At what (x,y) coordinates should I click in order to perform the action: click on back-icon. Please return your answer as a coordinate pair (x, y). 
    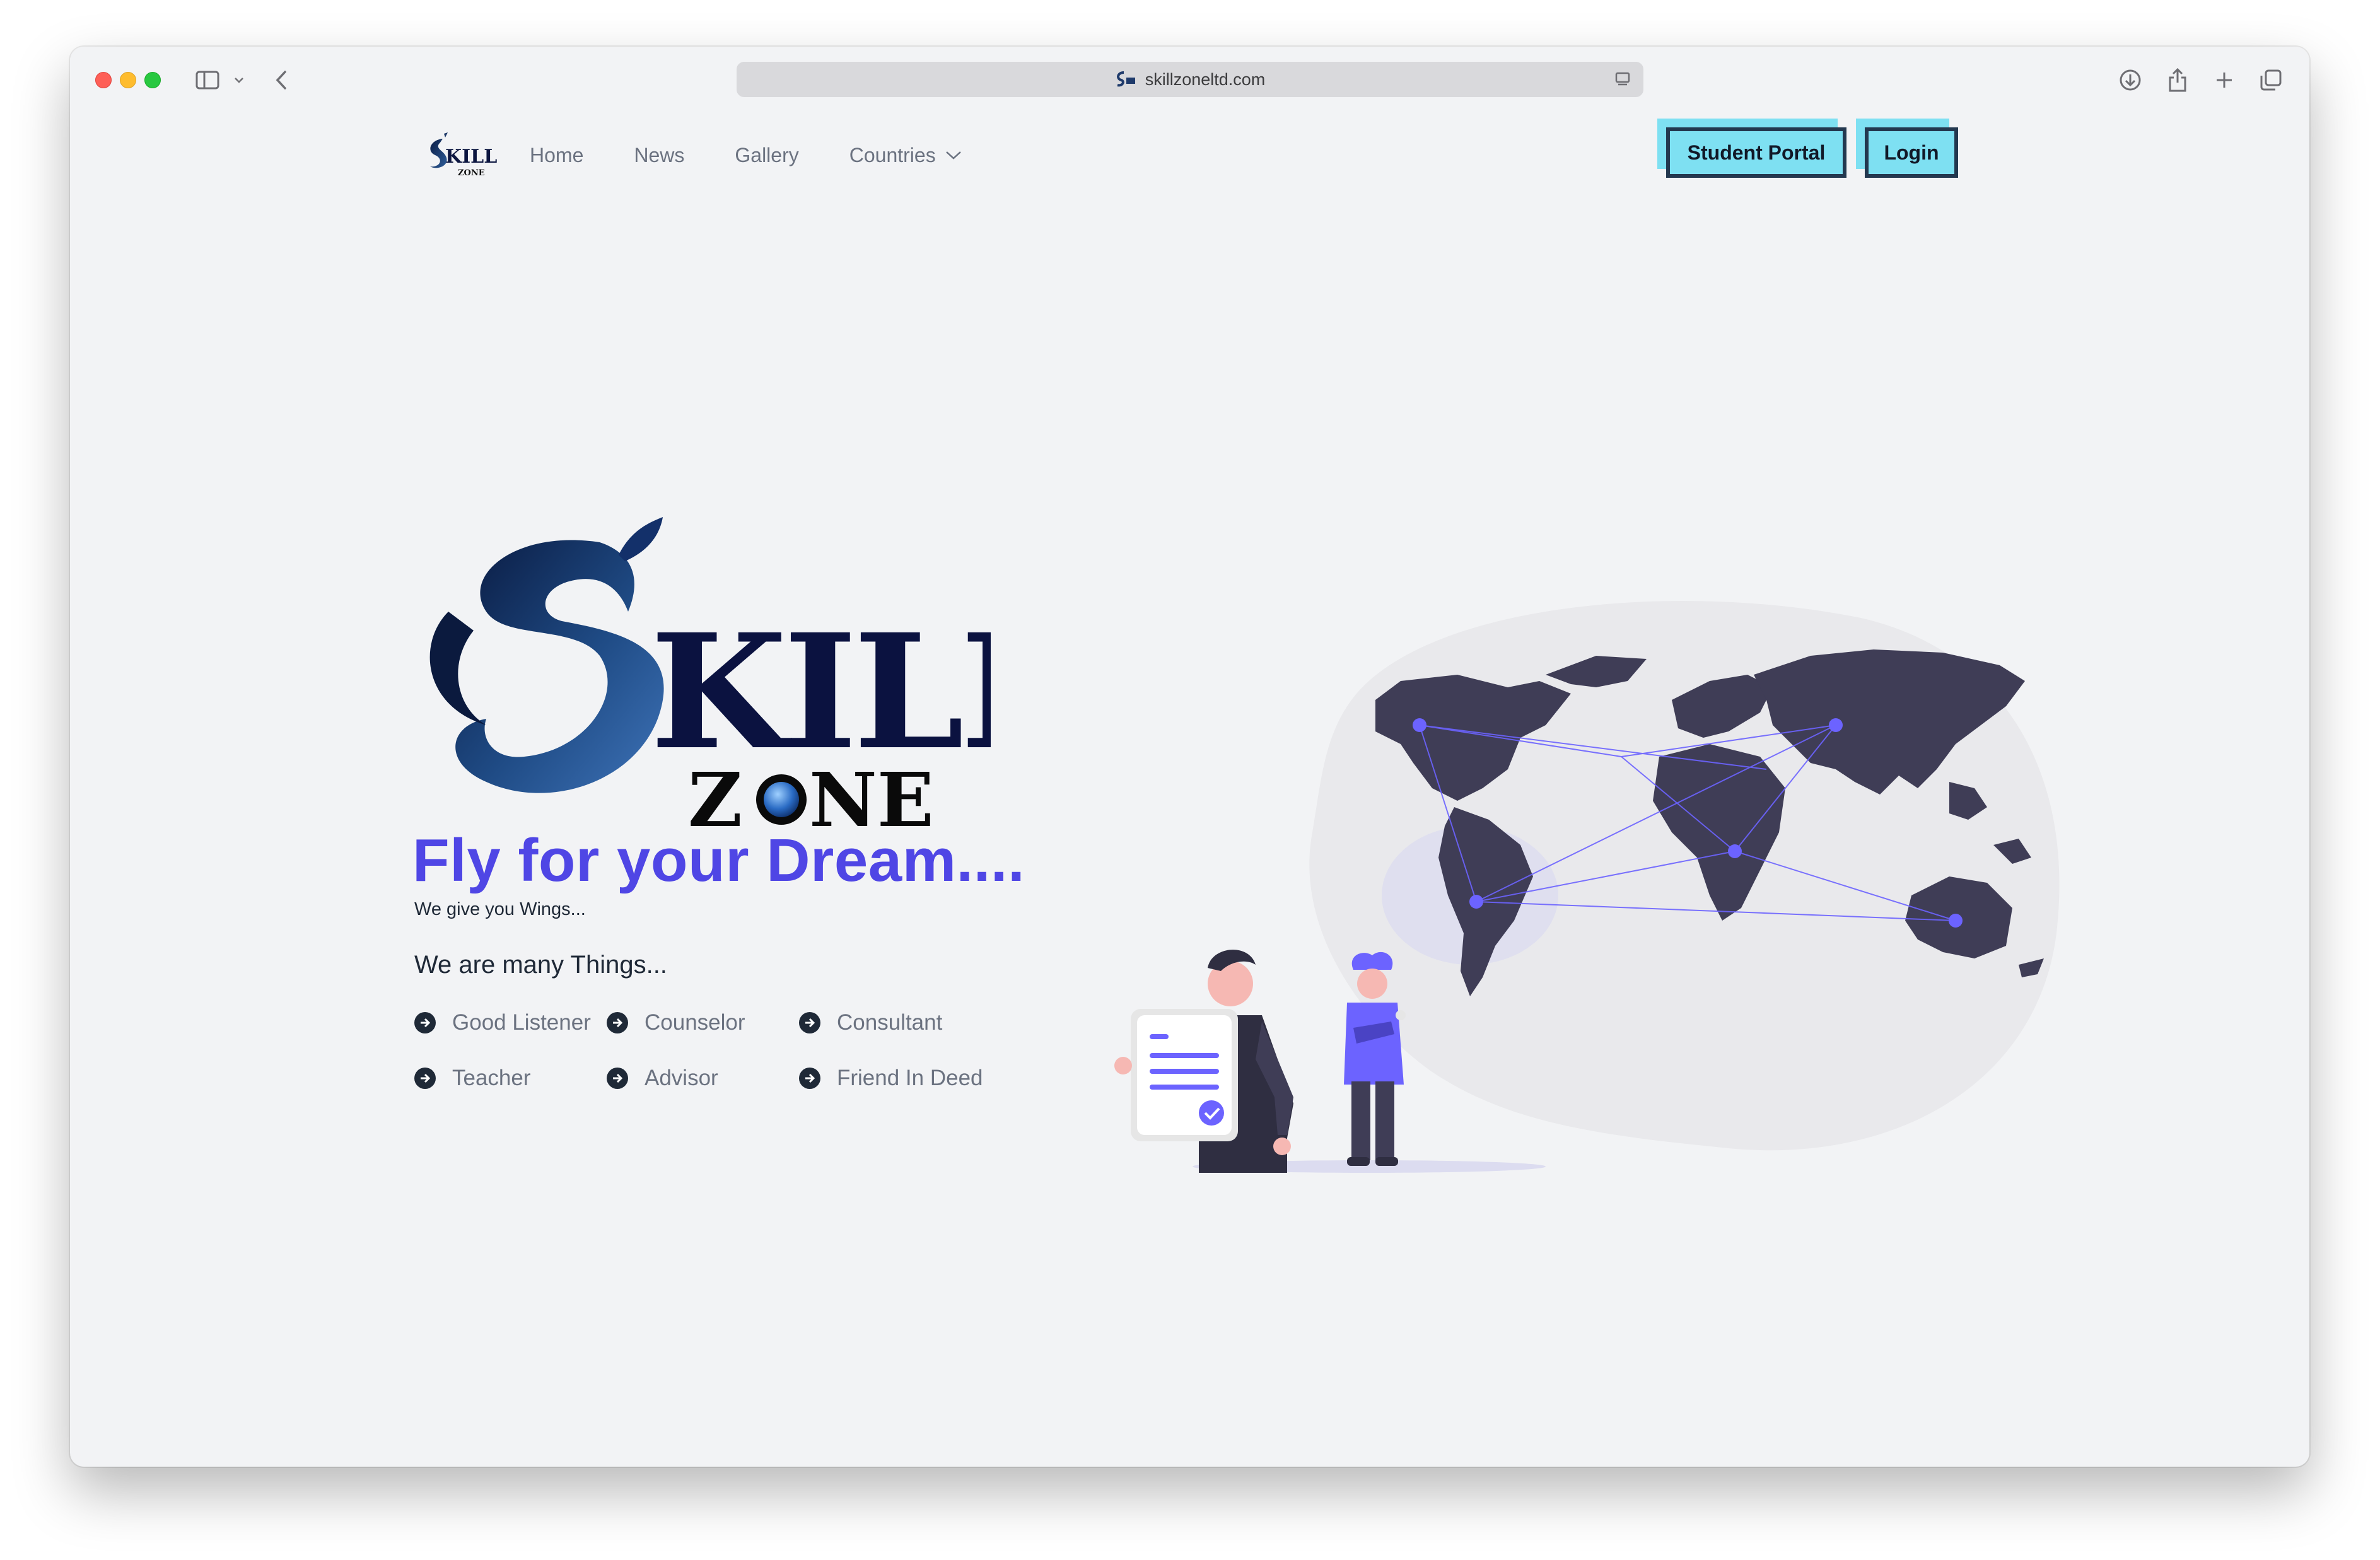
    Looking at the image, I should click on (281, 80).